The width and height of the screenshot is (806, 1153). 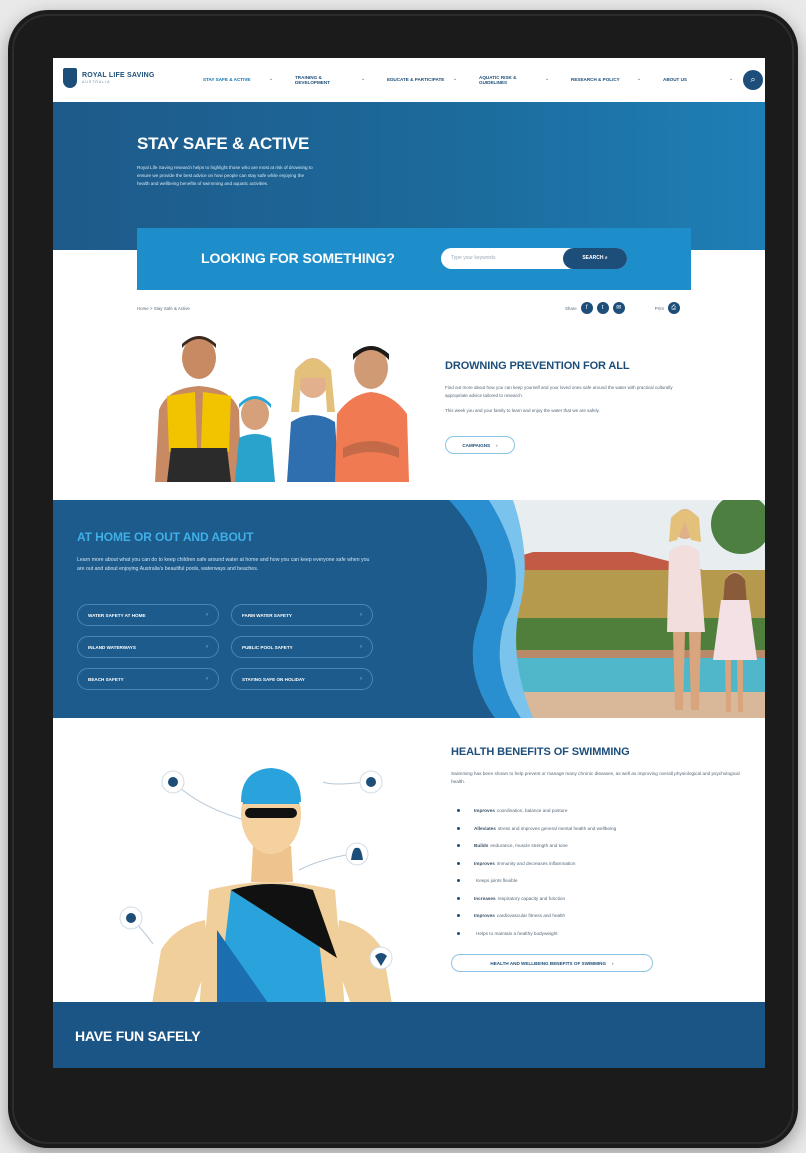 I want to click on nav-item-educate: EDUCATE & PARTICIPATE ⌄, so click(x=433, y=80).